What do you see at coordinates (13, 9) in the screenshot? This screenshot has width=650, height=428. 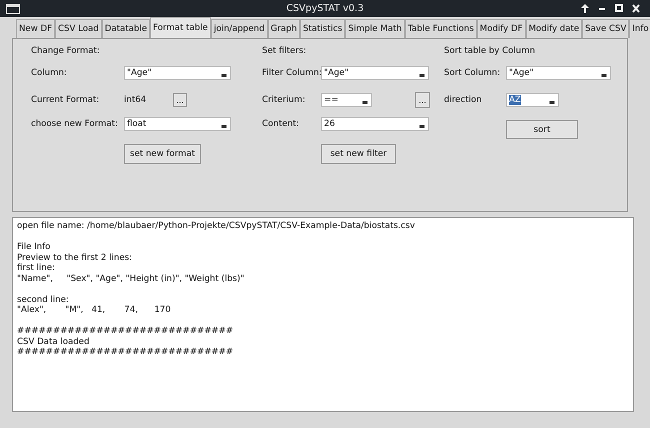 I see `window-icon` at bounding box center [13, 9].